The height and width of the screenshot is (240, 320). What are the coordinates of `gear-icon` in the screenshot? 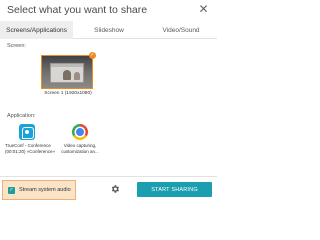 It's located at (115, 189).